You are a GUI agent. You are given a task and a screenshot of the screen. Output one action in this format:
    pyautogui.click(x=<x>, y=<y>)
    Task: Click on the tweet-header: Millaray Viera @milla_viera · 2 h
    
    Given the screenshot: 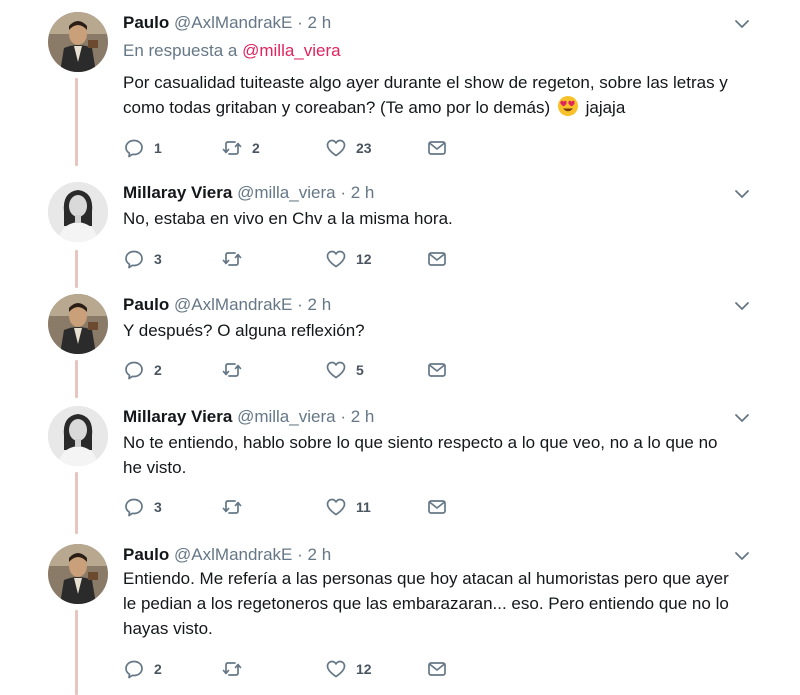 What is the action you would take?
    pyautogui.click(x=248, y=417)
    